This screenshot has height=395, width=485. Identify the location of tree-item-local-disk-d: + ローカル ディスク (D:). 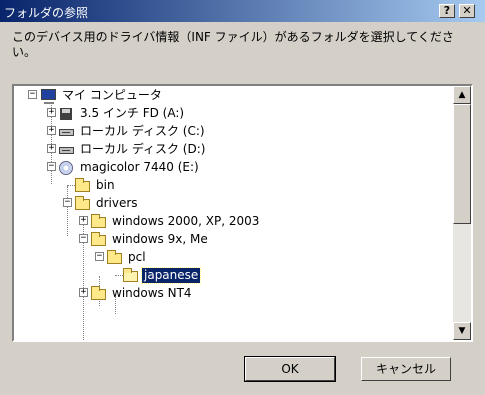
(127, 149).